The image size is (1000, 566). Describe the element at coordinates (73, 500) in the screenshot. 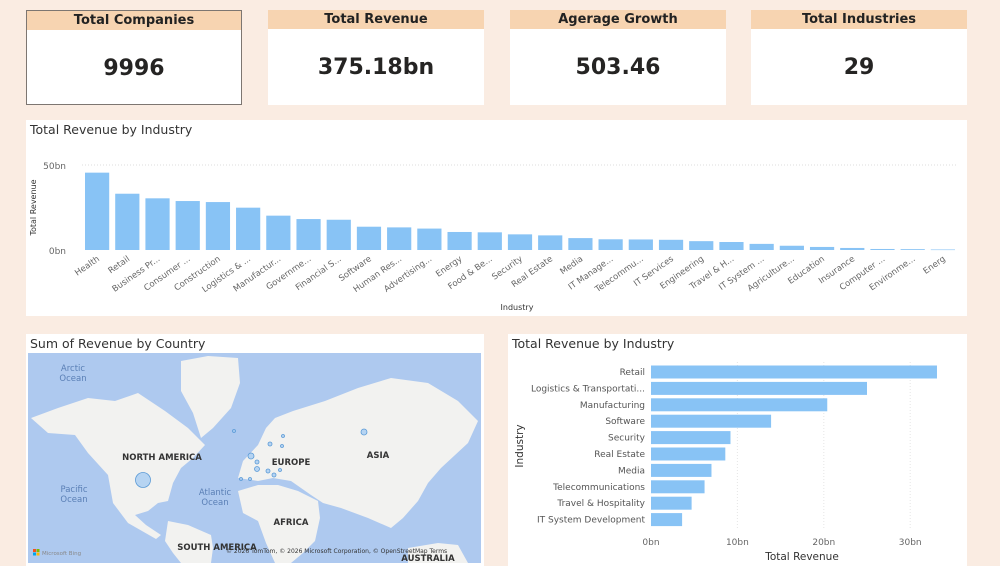

I see `label-pacific-ocean: Ocean` at that location.